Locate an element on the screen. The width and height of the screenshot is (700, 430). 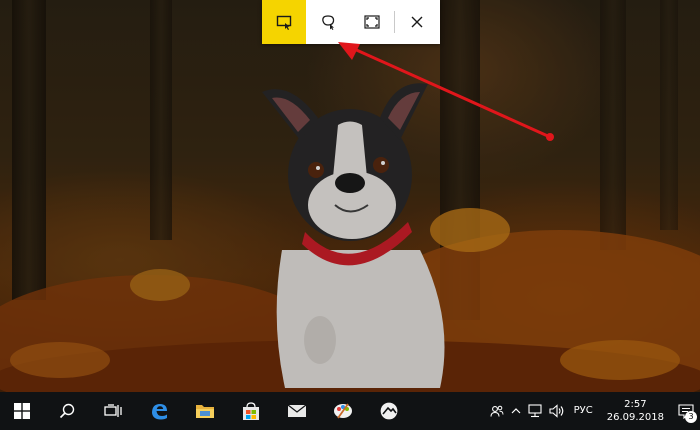
store-taskbar-button is located at coordinates (251, 411).